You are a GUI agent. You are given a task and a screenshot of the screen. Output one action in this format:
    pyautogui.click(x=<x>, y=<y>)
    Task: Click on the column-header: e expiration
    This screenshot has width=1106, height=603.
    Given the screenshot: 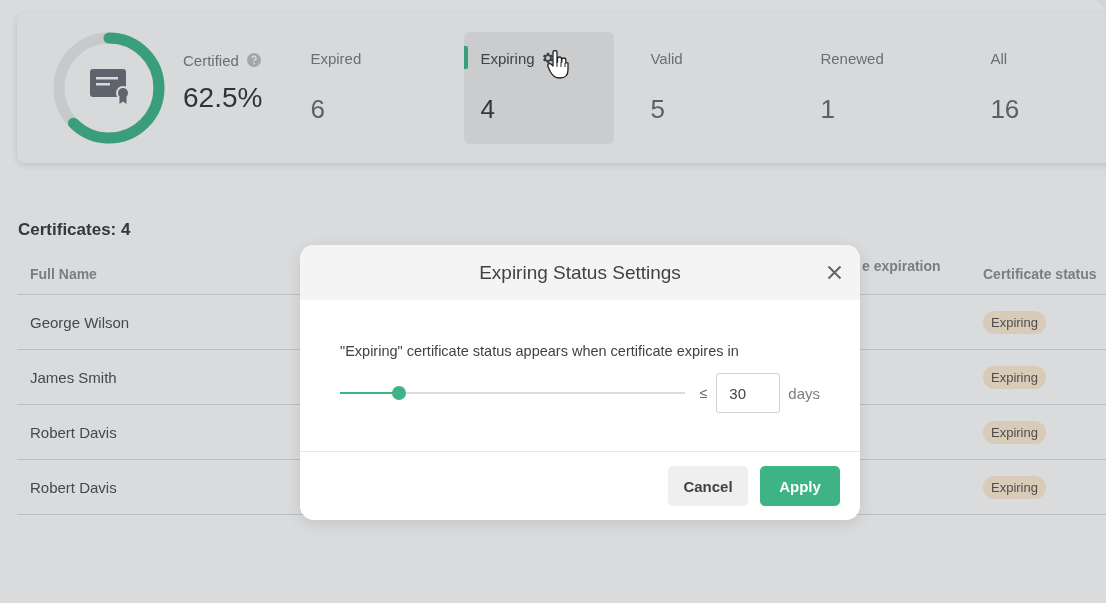 What is the action you would take?
    pyautogui.click(x=901, y=265)
    